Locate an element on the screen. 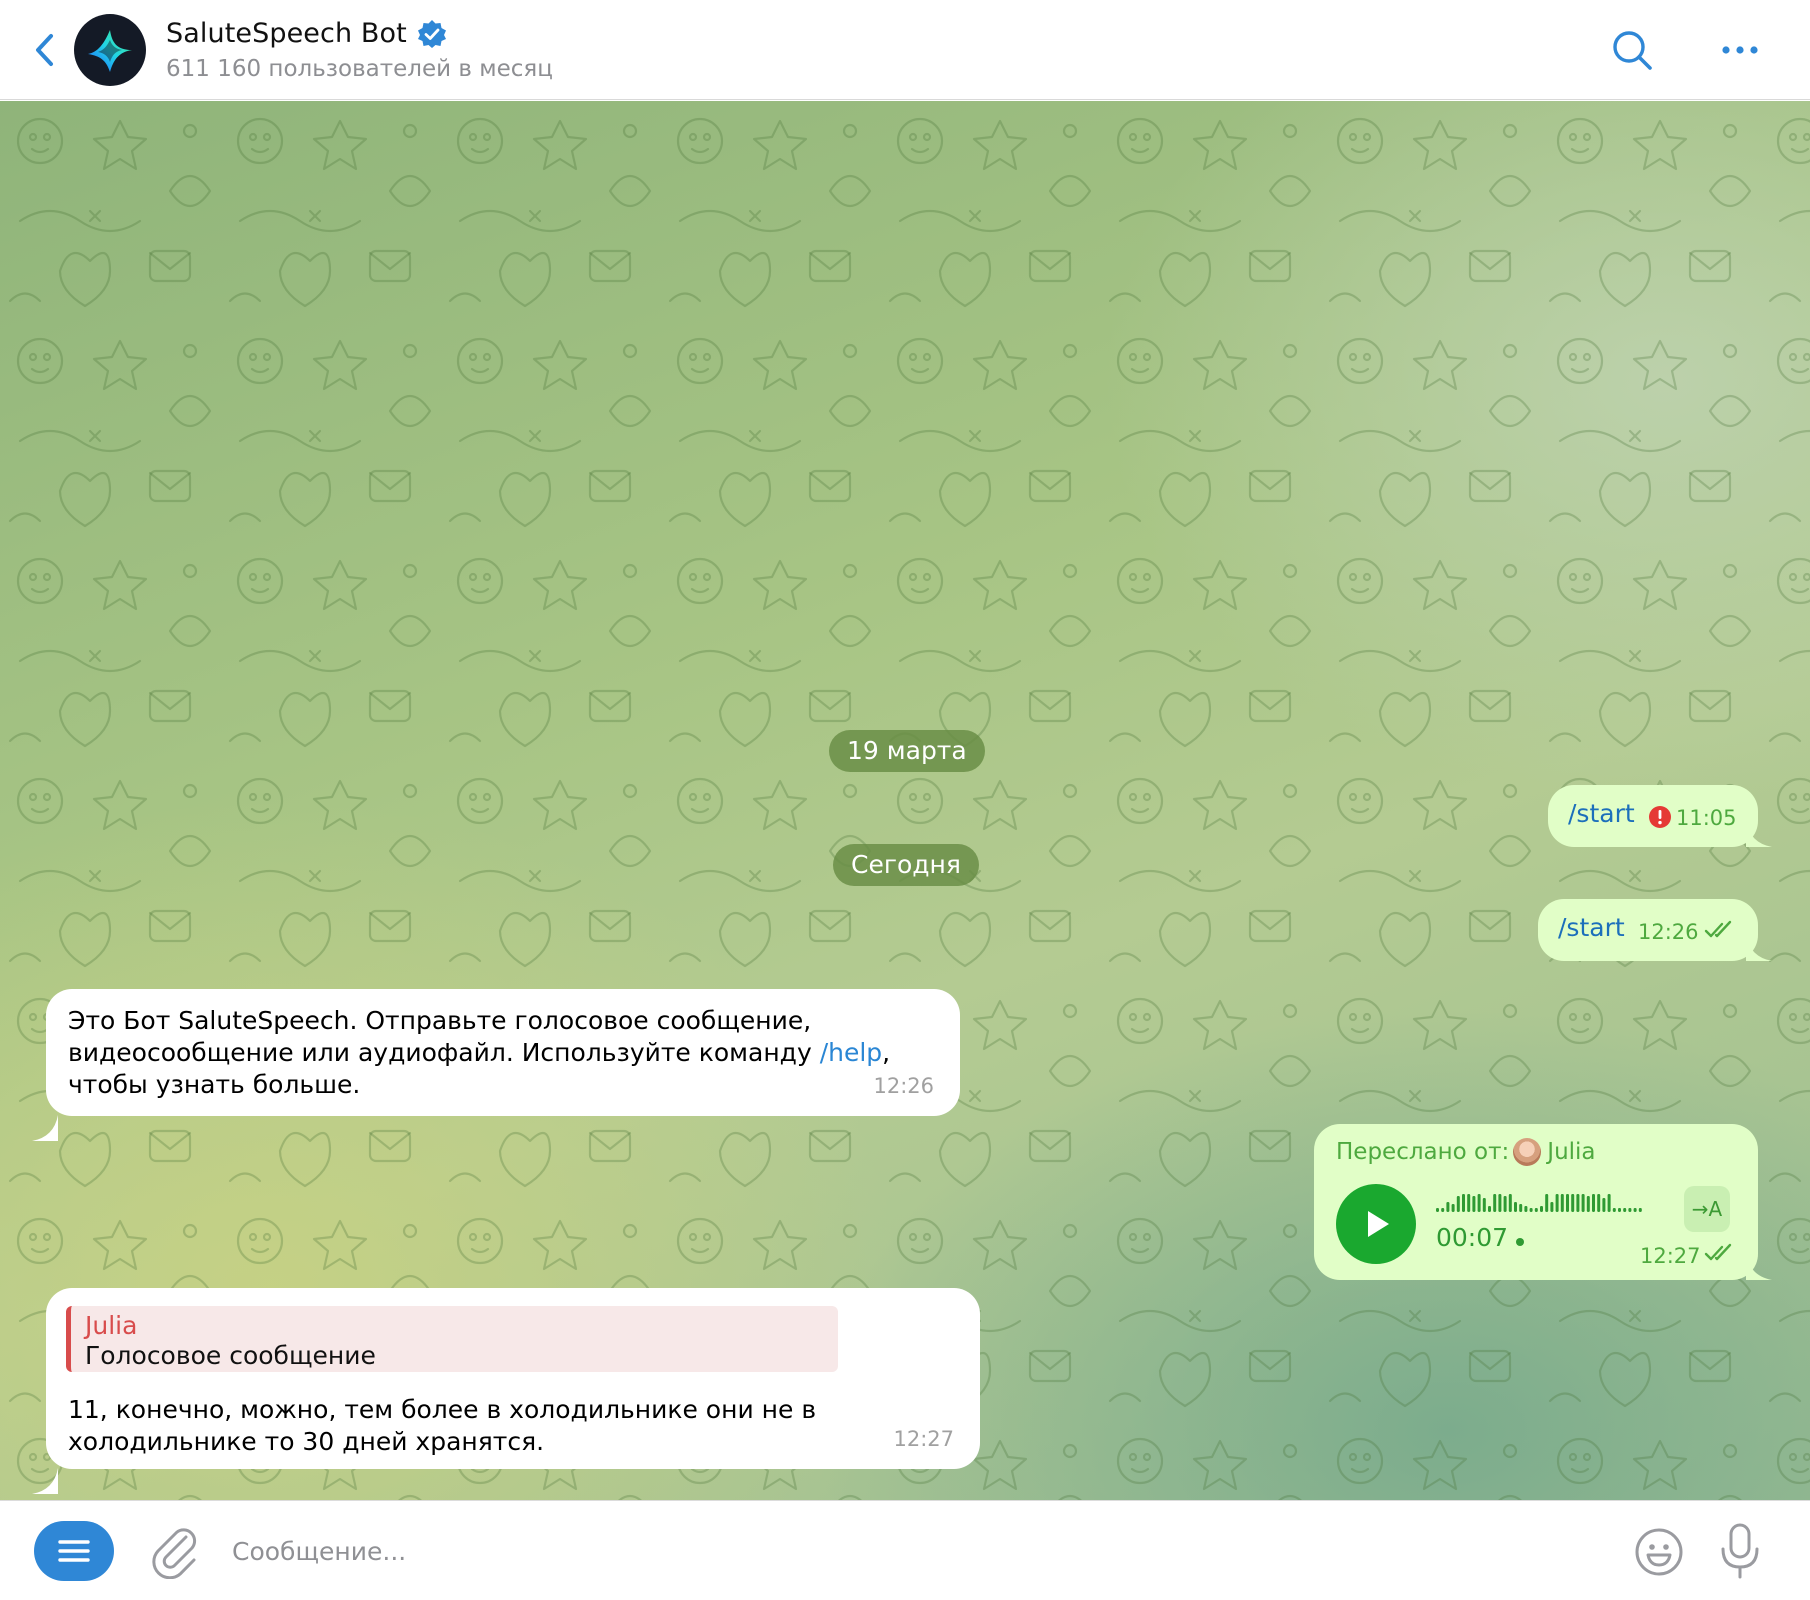 The image size is (1810, 1600). chevron-left-icon is located at coordinates (44, 50).